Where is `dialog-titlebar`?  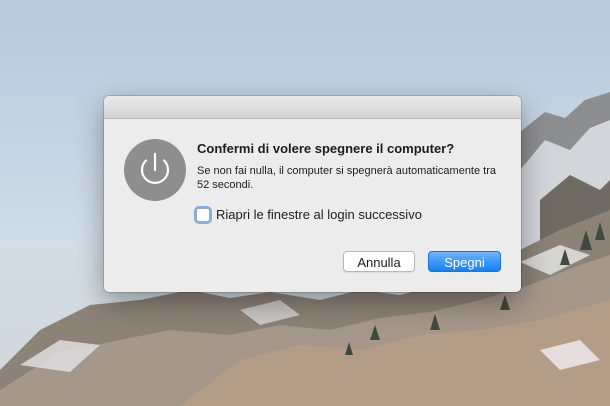 dialog-titlebar is located at coordinates (312, 107).